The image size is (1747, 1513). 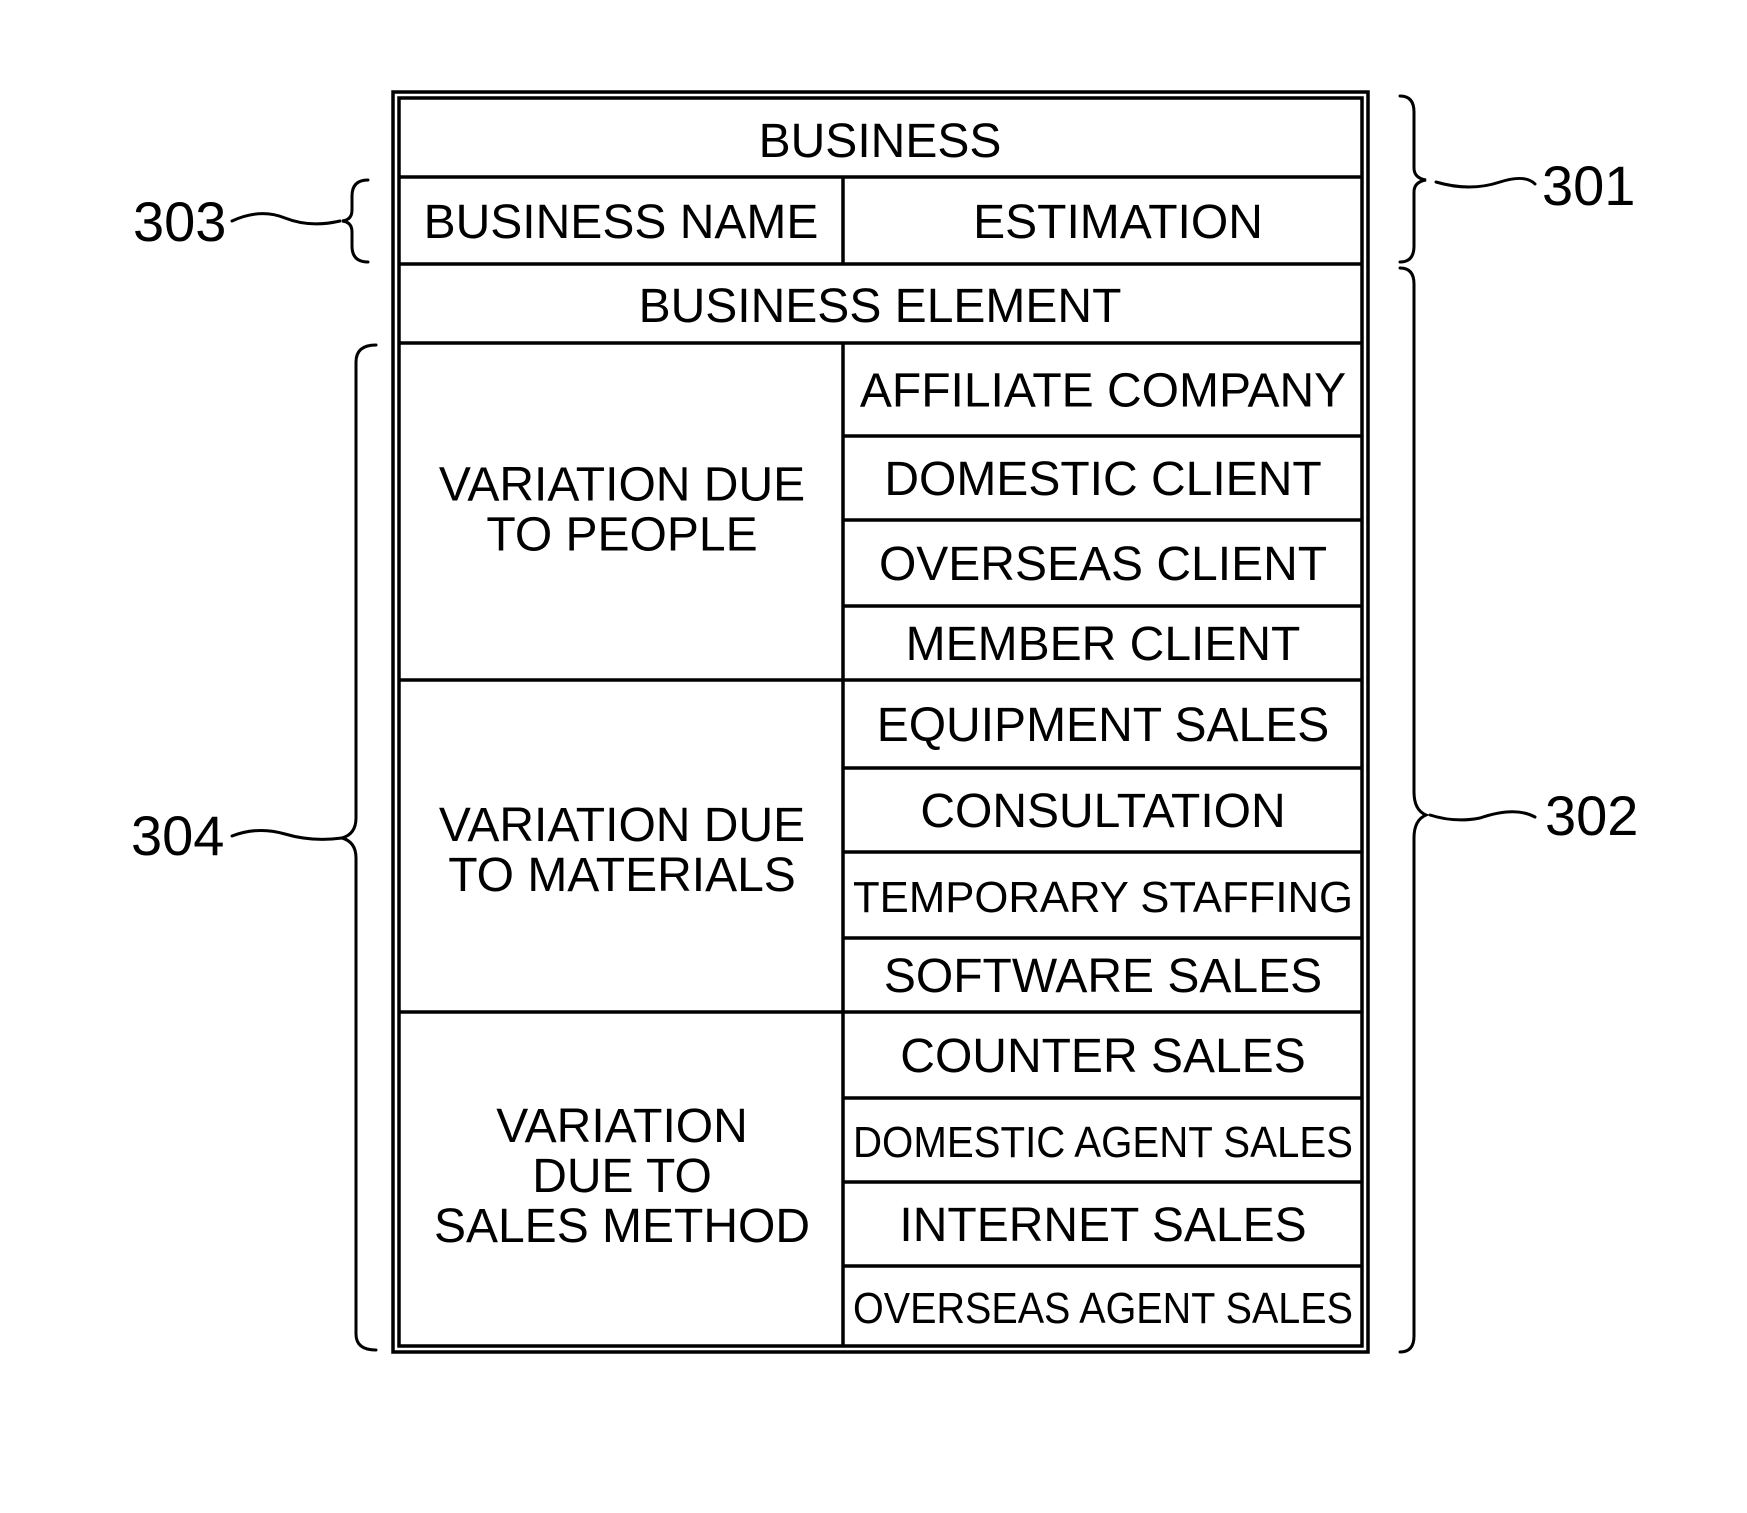 I want to click on business-element-item: MEMBER CLIENT, so click(x=1103, y=644).